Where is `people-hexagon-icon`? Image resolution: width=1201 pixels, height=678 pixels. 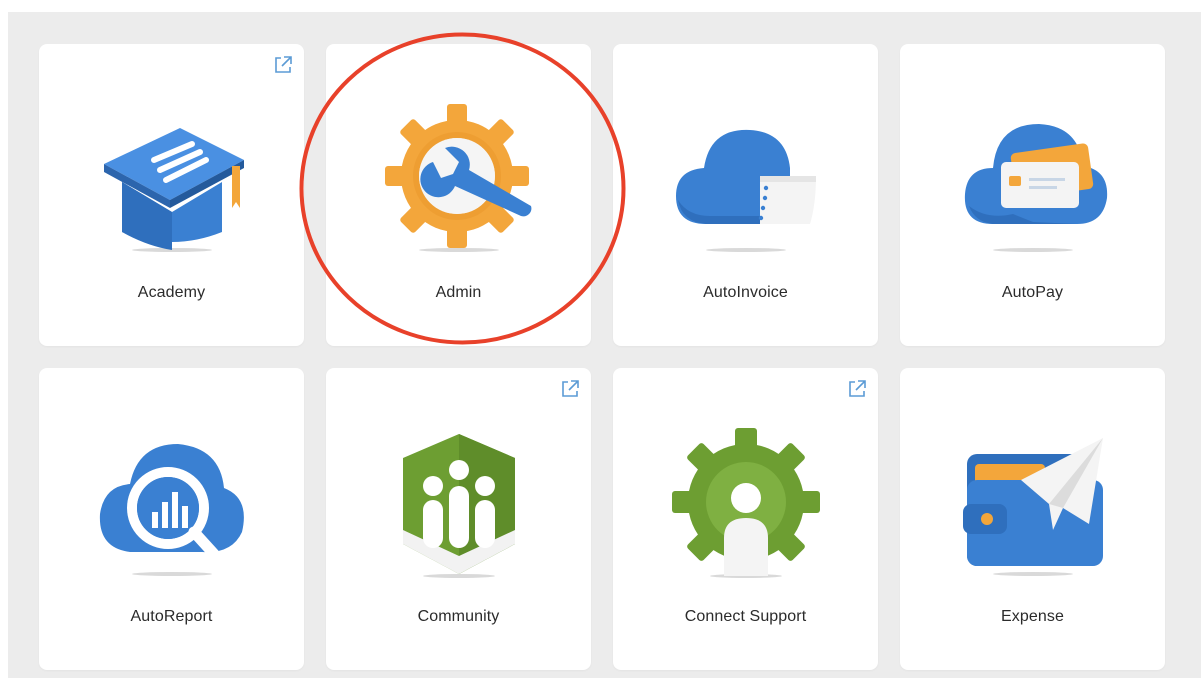 people-hexagon-icon is located at coordinates (458, 506).